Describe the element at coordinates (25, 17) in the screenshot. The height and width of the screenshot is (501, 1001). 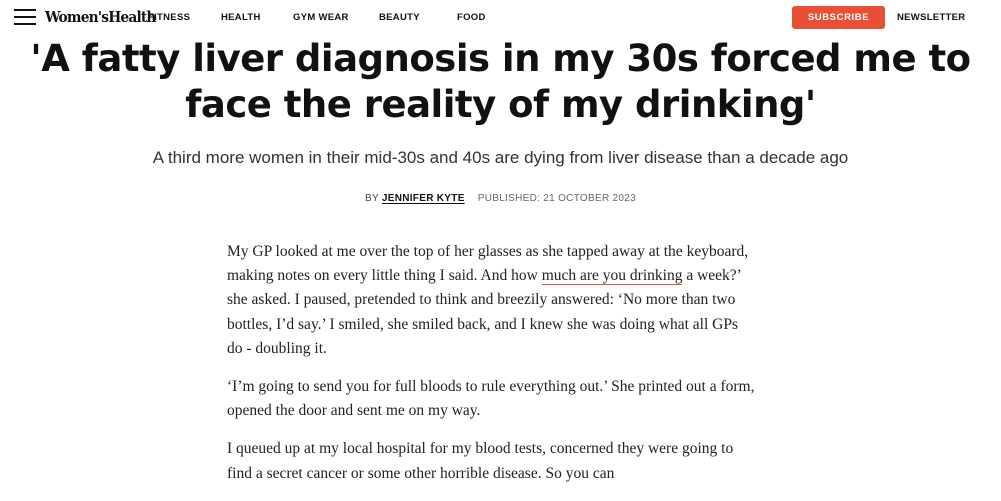
I see `hamburger-menu-icon` at that location.